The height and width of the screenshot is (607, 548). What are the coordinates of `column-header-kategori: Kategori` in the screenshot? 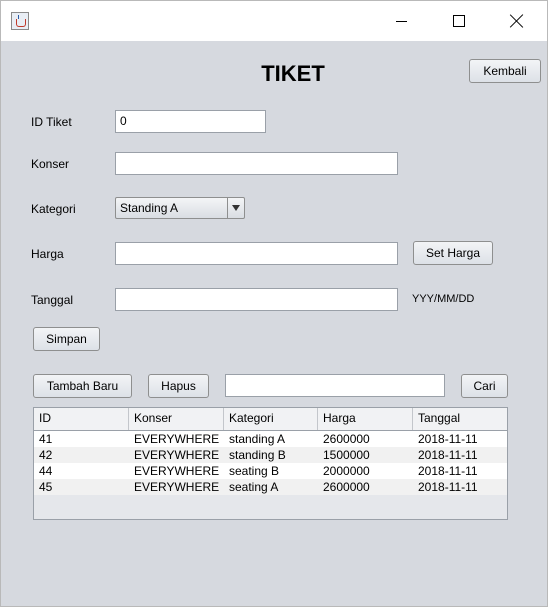 It's located at (271, 419).